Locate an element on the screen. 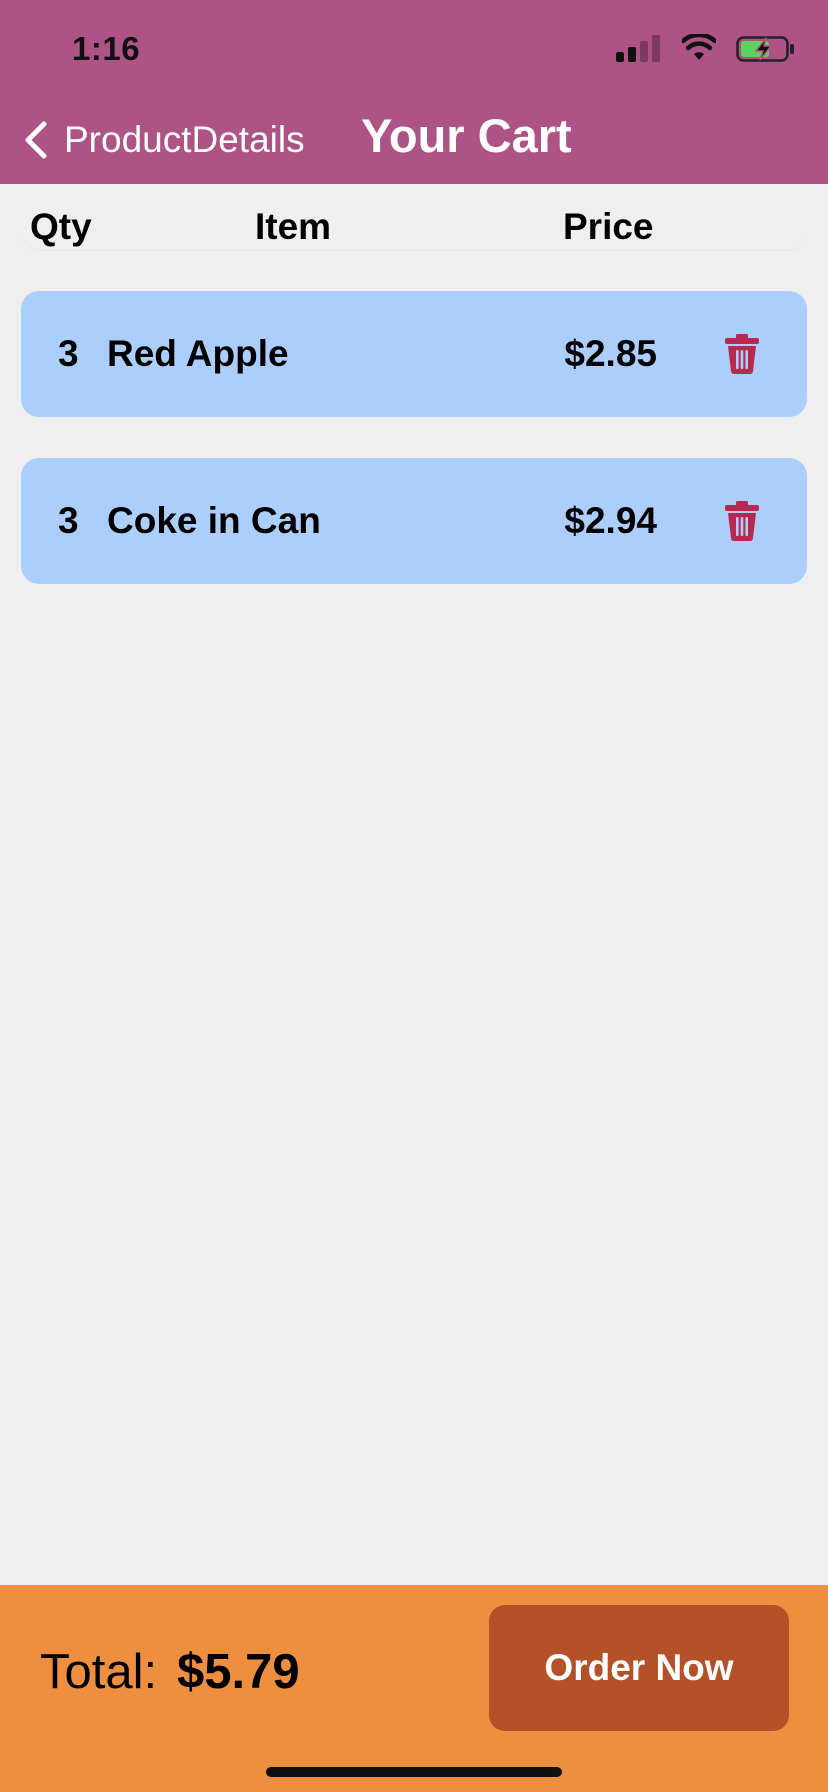  navigation-bar: ProductDetails Your Cart is located at coordinates (414, 142).